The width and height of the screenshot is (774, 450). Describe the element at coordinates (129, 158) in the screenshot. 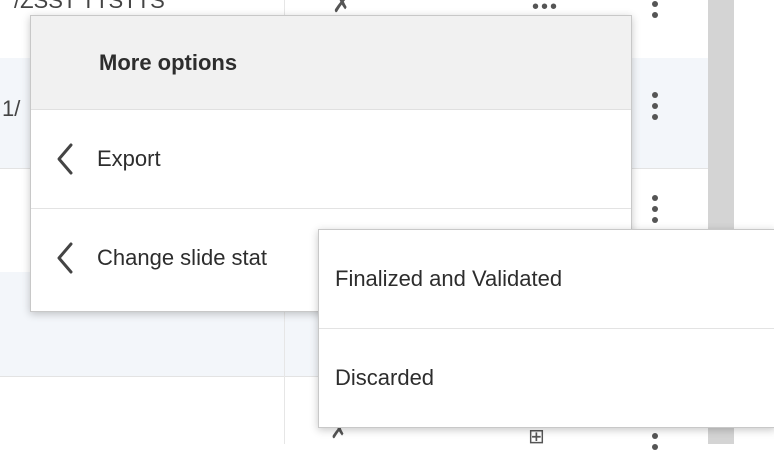

I see `menu-item-label: Export` at that location.